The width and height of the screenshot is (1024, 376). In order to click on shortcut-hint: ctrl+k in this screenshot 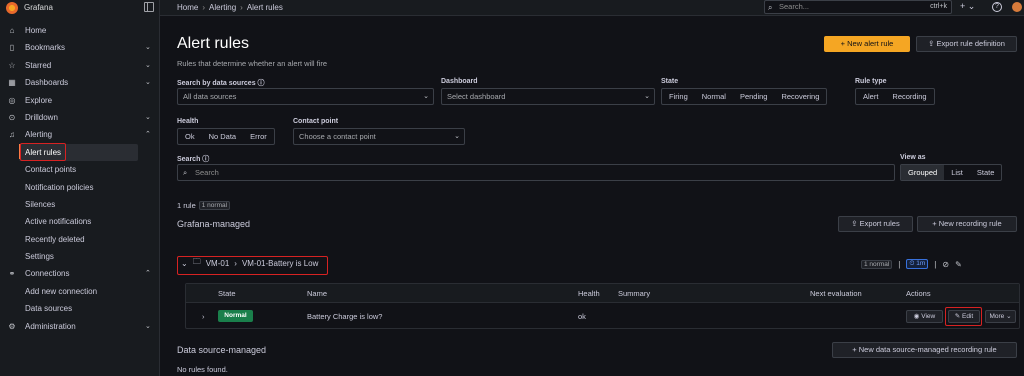, I will do `click(938, 6)`.